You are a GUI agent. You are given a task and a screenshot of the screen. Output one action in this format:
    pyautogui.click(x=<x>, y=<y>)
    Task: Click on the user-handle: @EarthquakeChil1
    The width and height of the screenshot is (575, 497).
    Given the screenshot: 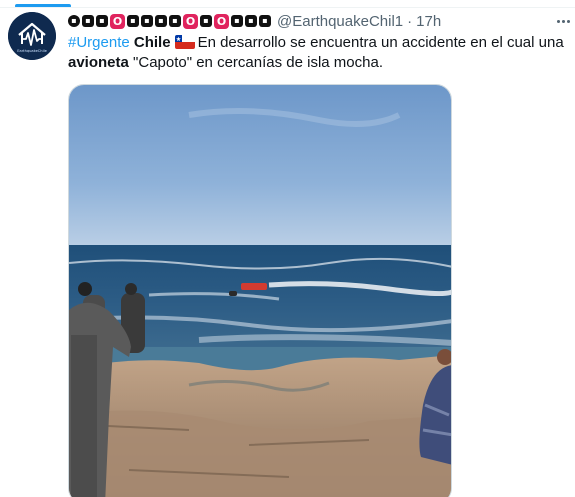 What is the action you would take?
    pyautogui.click(x=340, y=21)
    